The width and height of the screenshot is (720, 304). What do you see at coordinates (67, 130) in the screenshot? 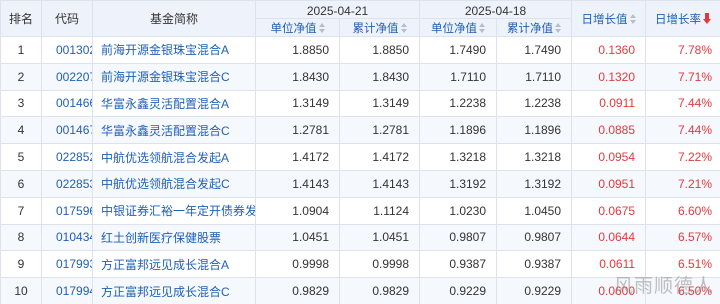
I see `fund-code-link: 001467` at bounding box center [67, 130].